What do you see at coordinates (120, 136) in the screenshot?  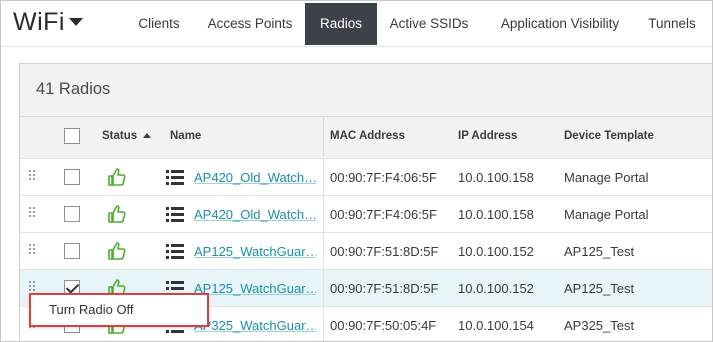 I see `column-status-label: Status` at bounding box center [120, 136].